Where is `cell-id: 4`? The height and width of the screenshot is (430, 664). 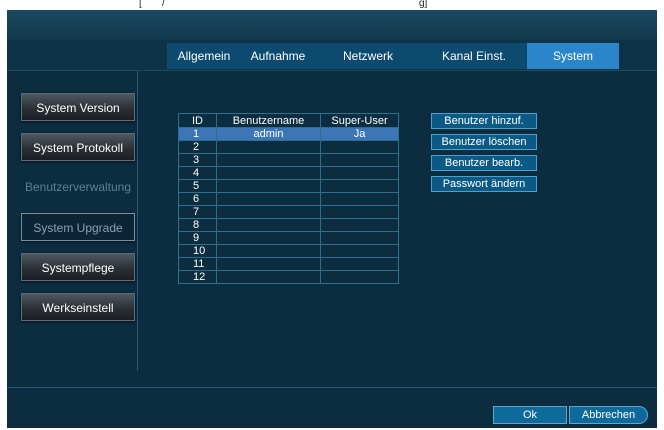 cell-id: 4 is located at coordinates (197, 173).